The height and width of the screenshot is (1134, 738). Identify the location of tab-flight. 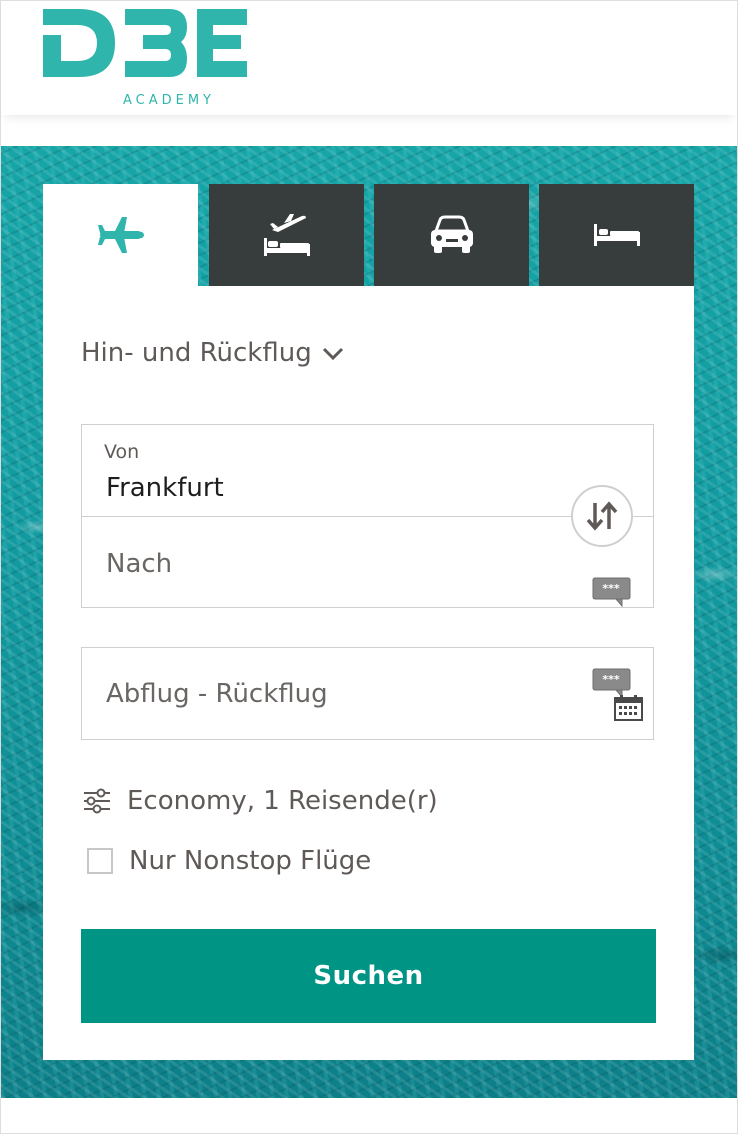
(120, 235).